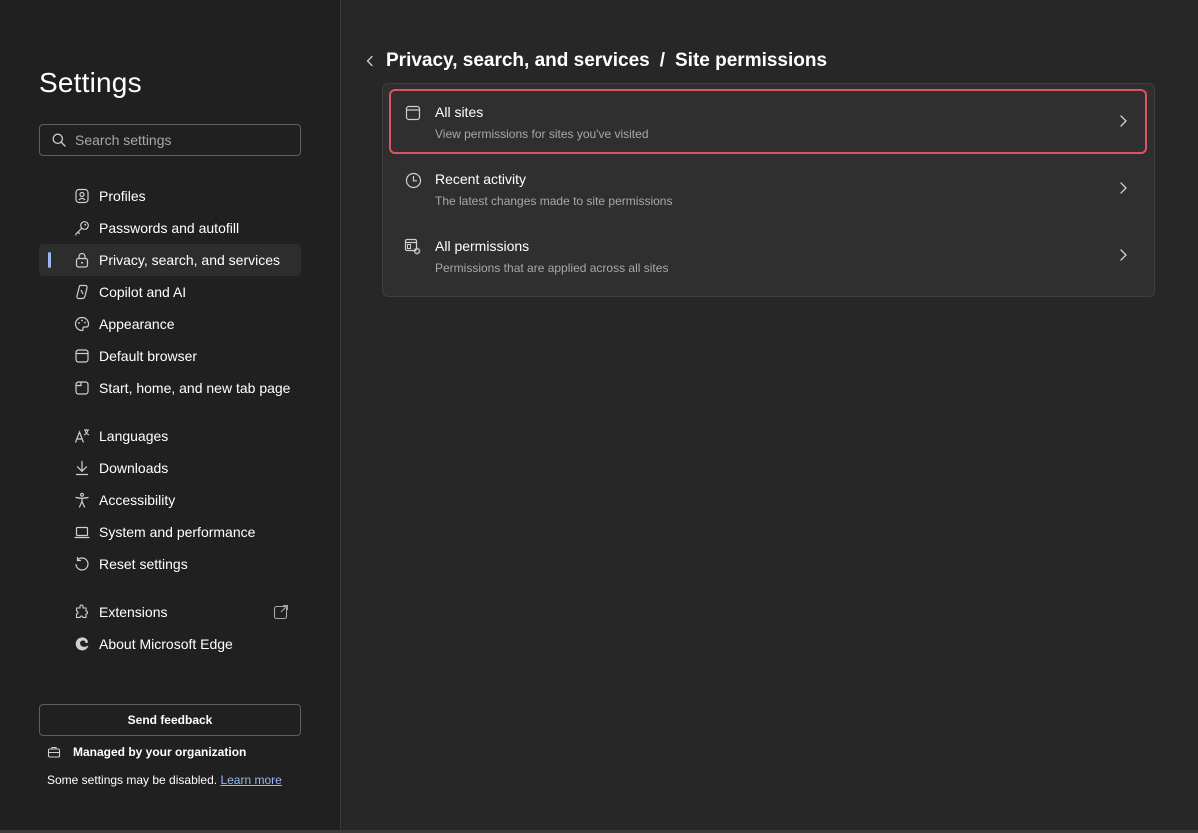  I want to click on sidebar-item-label: Passwords and autofill, so click(169, 228).